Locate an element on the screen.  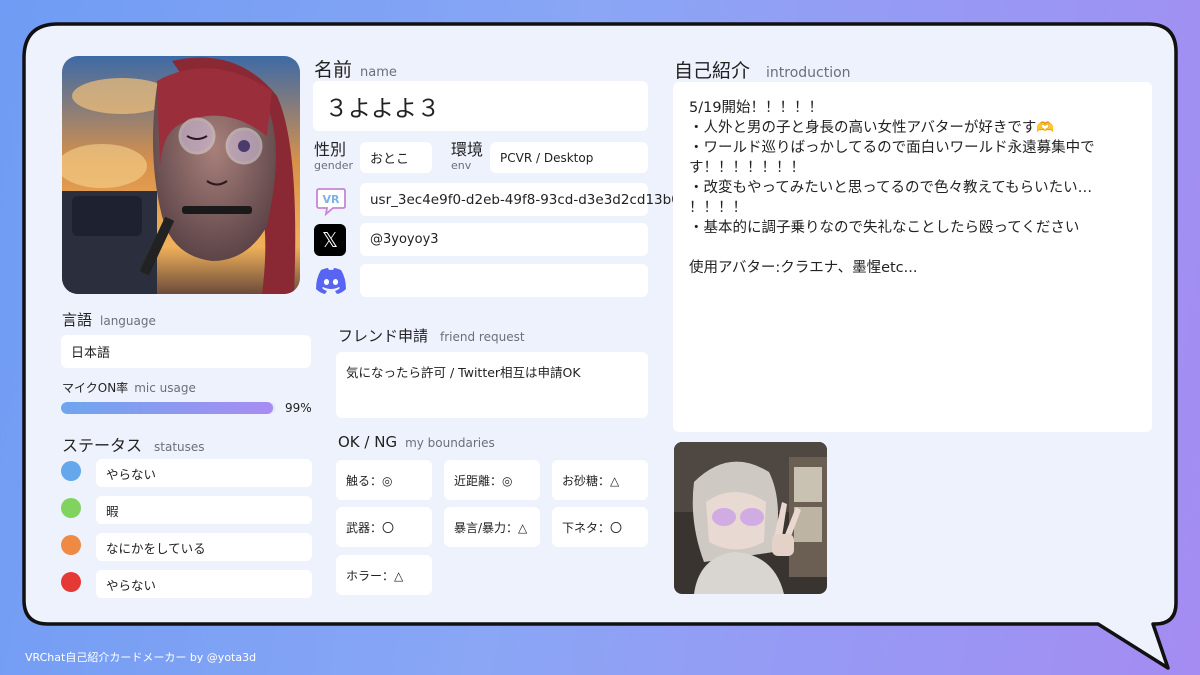
gender-sublabel: gender is located at coordinates (333, 165).